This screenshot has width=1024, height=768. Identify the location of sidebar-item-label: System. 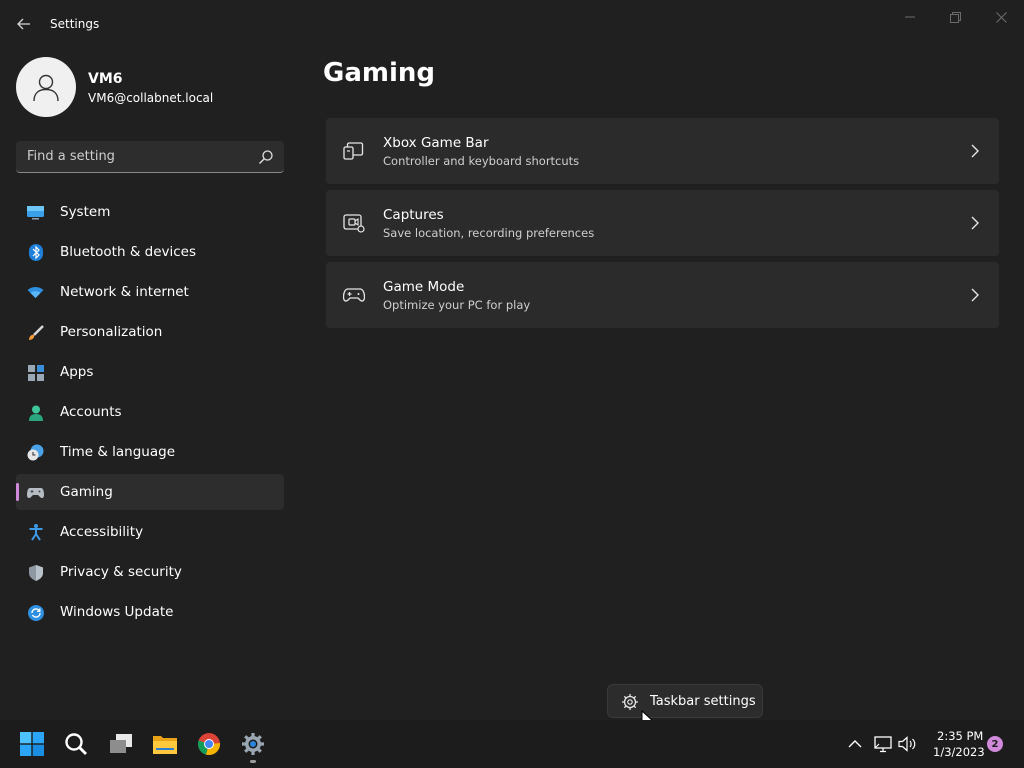
(85, 212).